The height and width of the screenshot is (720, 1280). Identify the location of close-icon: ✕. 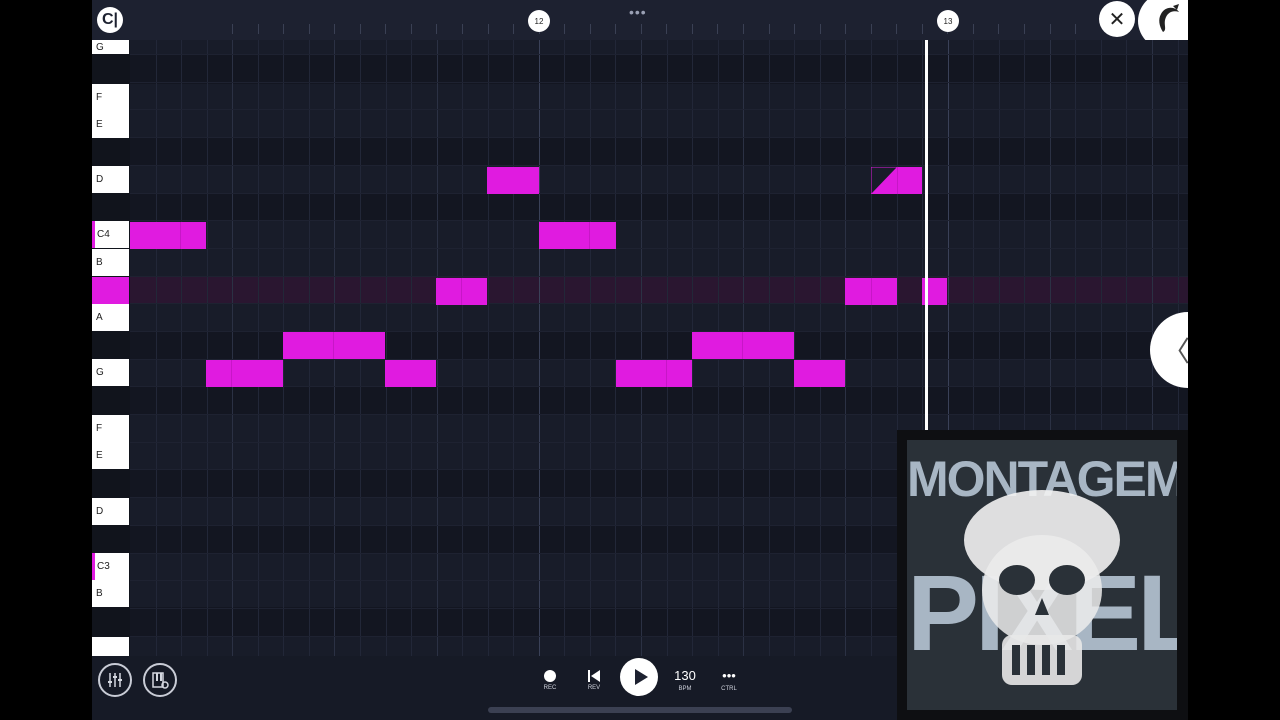
(1117, 19).